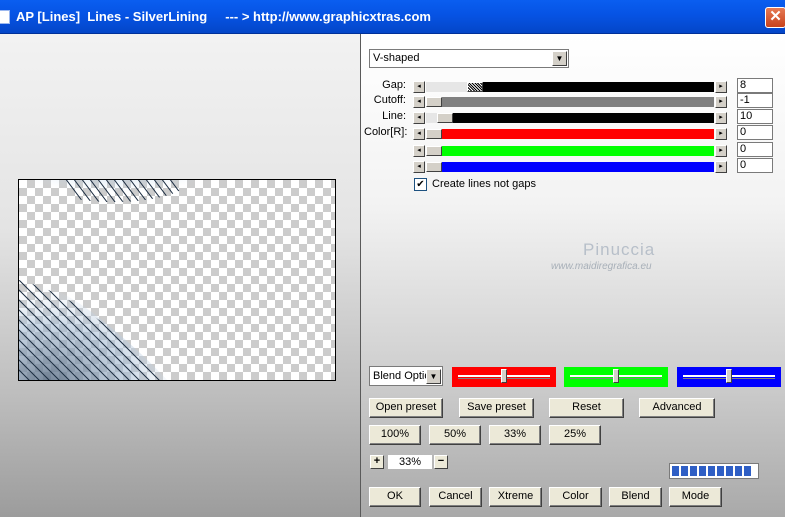 The height and width of the screenshot is (517, 785). I want to click on red-channel-knob, so click(504, 376).